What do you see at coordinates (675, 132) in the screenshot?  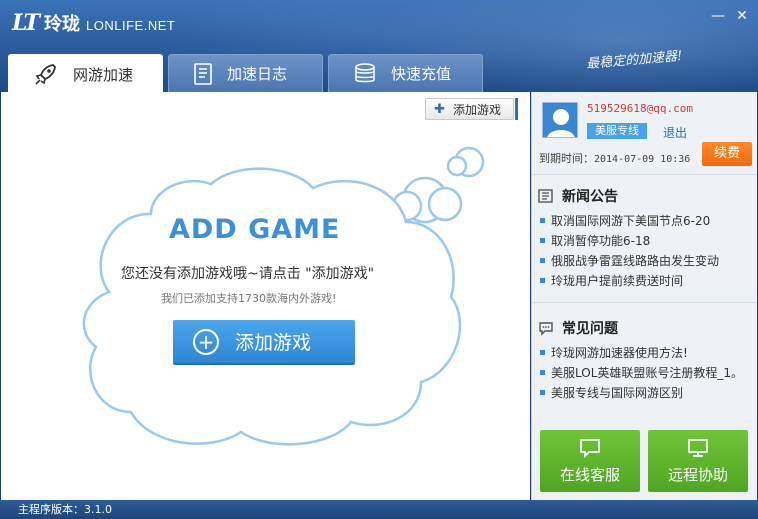 I see `logout-link: 退出` at bounding box center [675, 132].